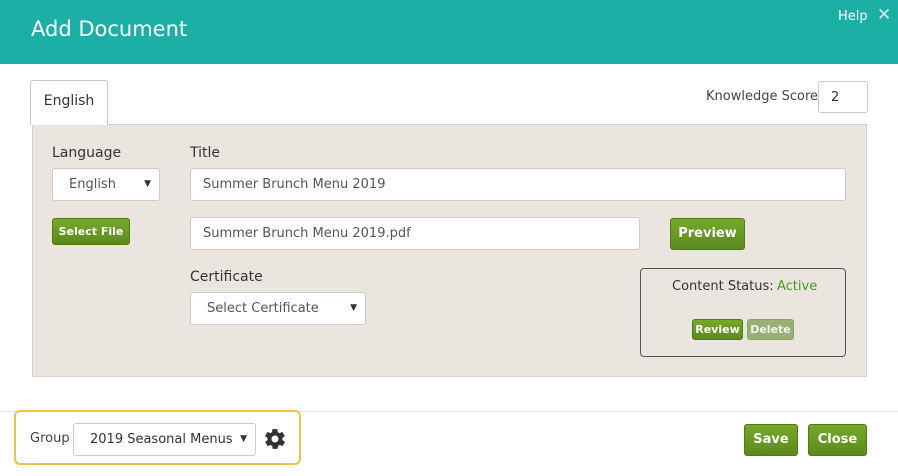 This screenshot has height=476, width=898. Describe the element at coordinates (762, 96) in the screenshot. I see `knowledge-score-label: Knowledge Score` at that location.